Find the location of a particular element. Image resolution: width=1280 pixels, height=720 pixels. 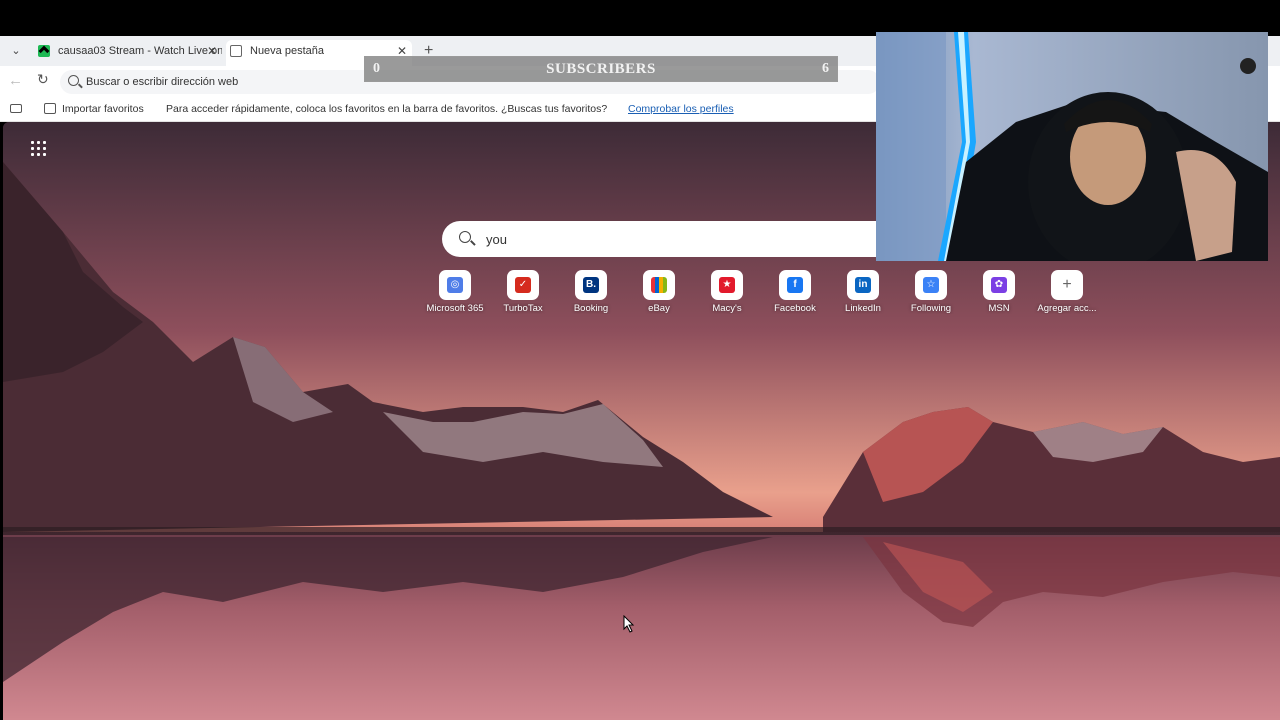

shortcut-macy-s: ★ Macy's is located at coordinates (727, 295).